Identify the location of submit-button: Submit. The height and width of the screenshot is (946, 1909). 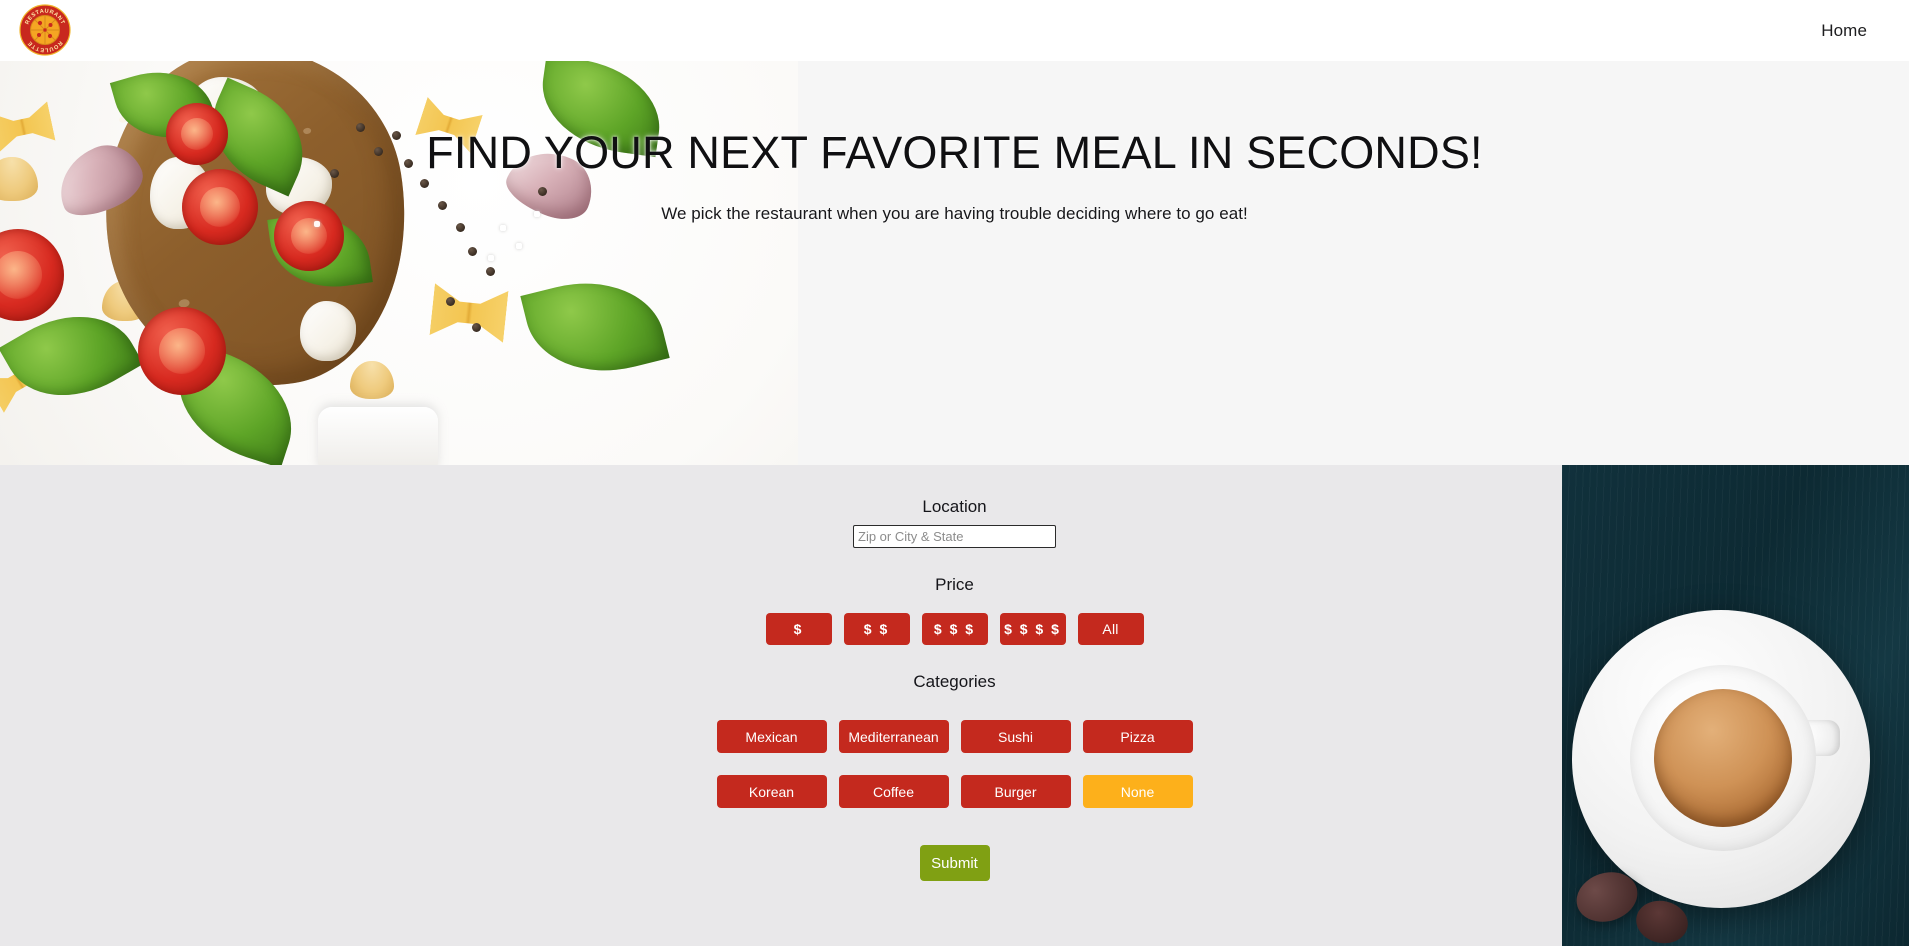
(954, 863).